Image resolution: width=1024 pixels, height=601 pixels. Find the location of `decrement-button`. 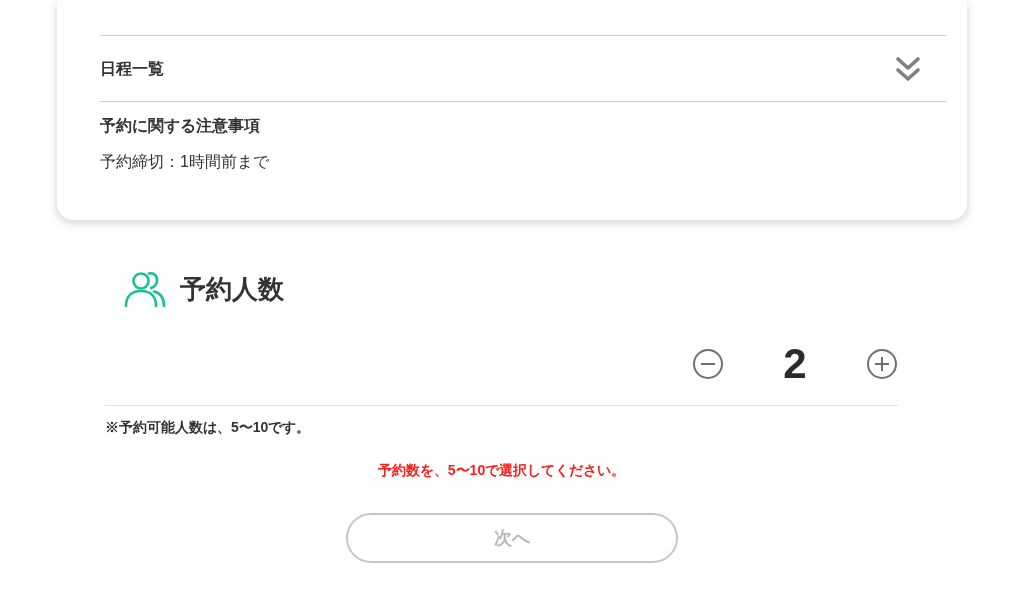

decrement-button is located at coordinates (708, 364).